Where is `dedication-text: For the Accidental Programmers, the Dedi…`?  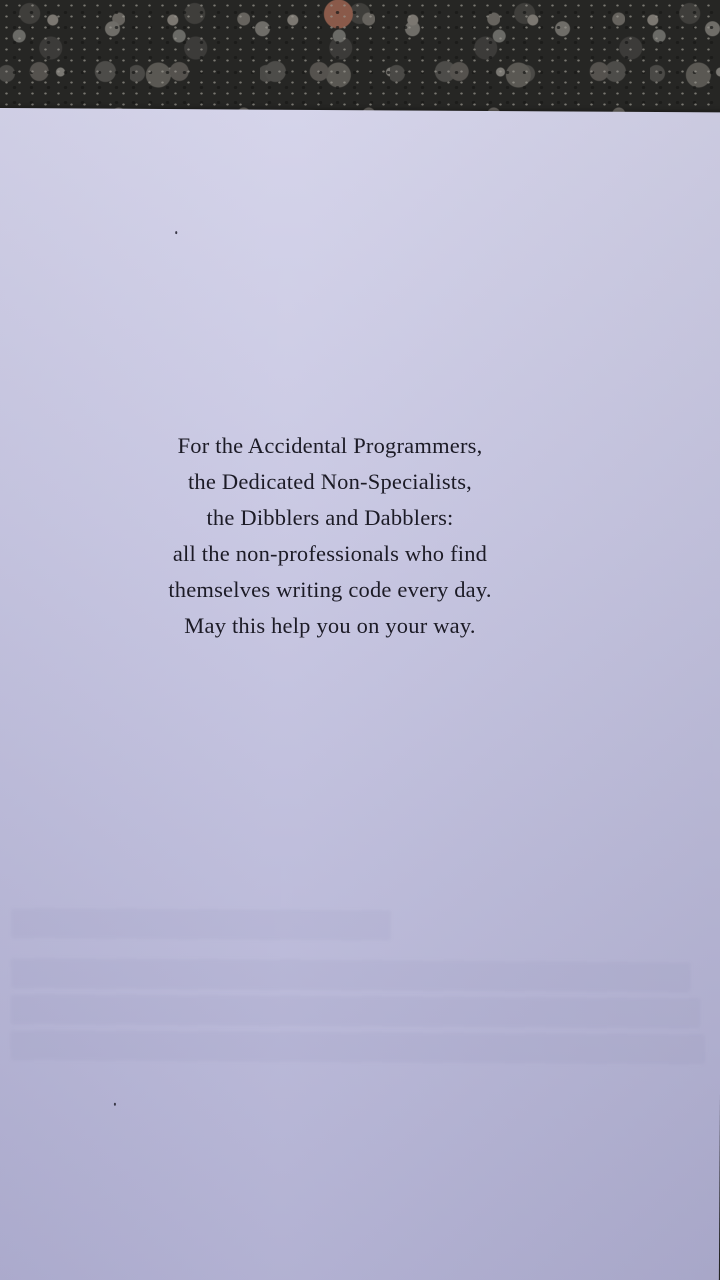 dedication-text: For the Accidental Programmers, the Dedi… is located at coordinates (330, 536).